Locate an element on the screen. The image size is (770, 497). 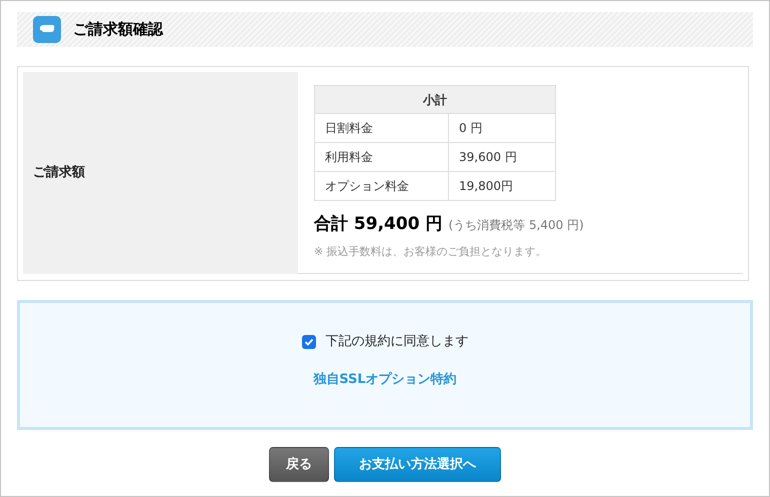
tax-note: (うち消費税等 5,400 円) is located at coordinates (516, 225).